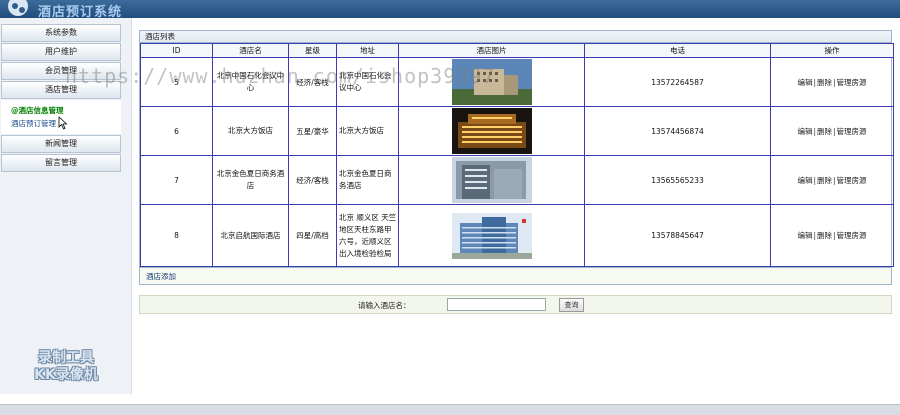 This screenshot has width=900, height=415. Describe the element at coordinates (367, 180) in the screenshot. I see `cell-address: 北京金色夏日商务酒店` at that location.